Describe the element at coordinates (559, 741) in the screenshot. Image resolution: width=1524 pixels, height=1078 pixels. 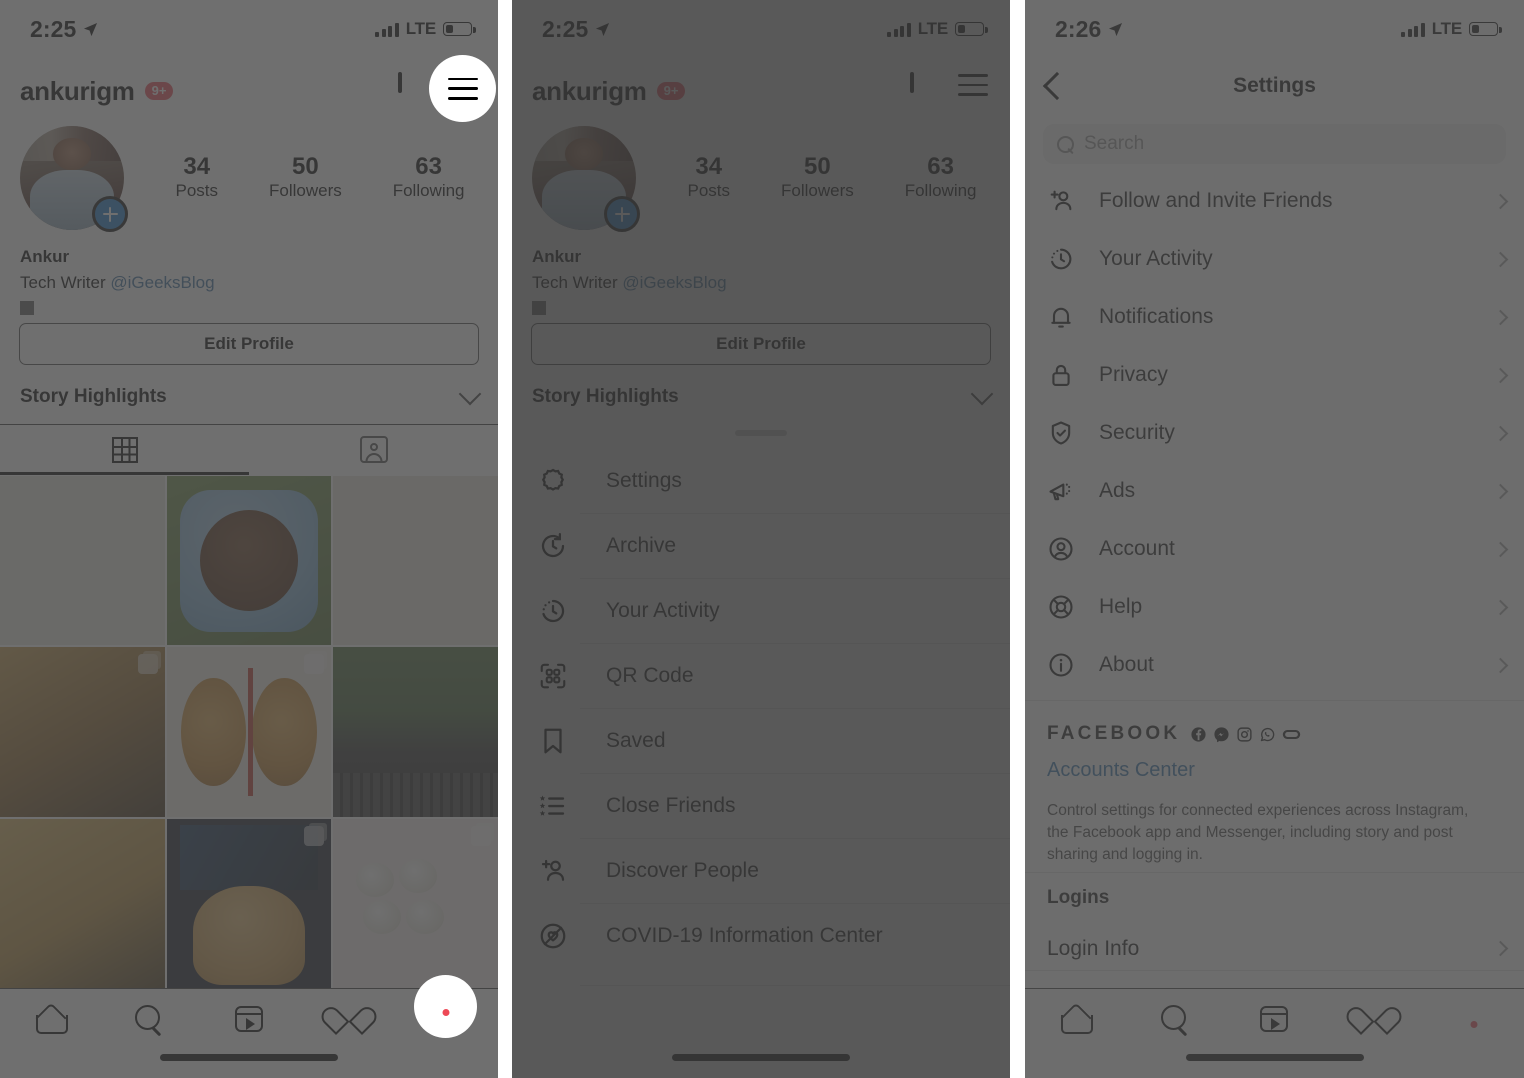
I see `bookmark-icon` at that location.